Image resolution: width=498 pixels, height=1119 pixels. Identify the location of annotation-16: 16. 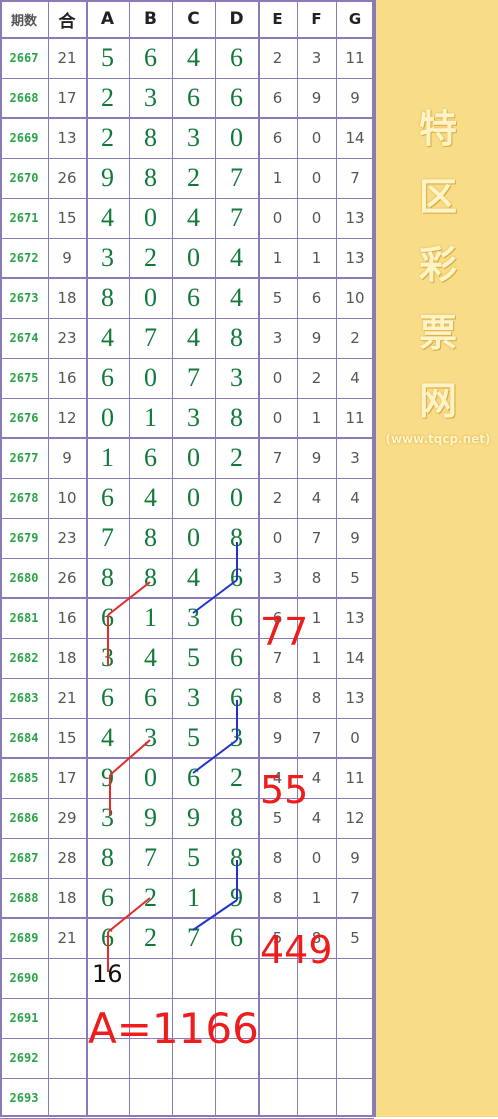
(107, 974).